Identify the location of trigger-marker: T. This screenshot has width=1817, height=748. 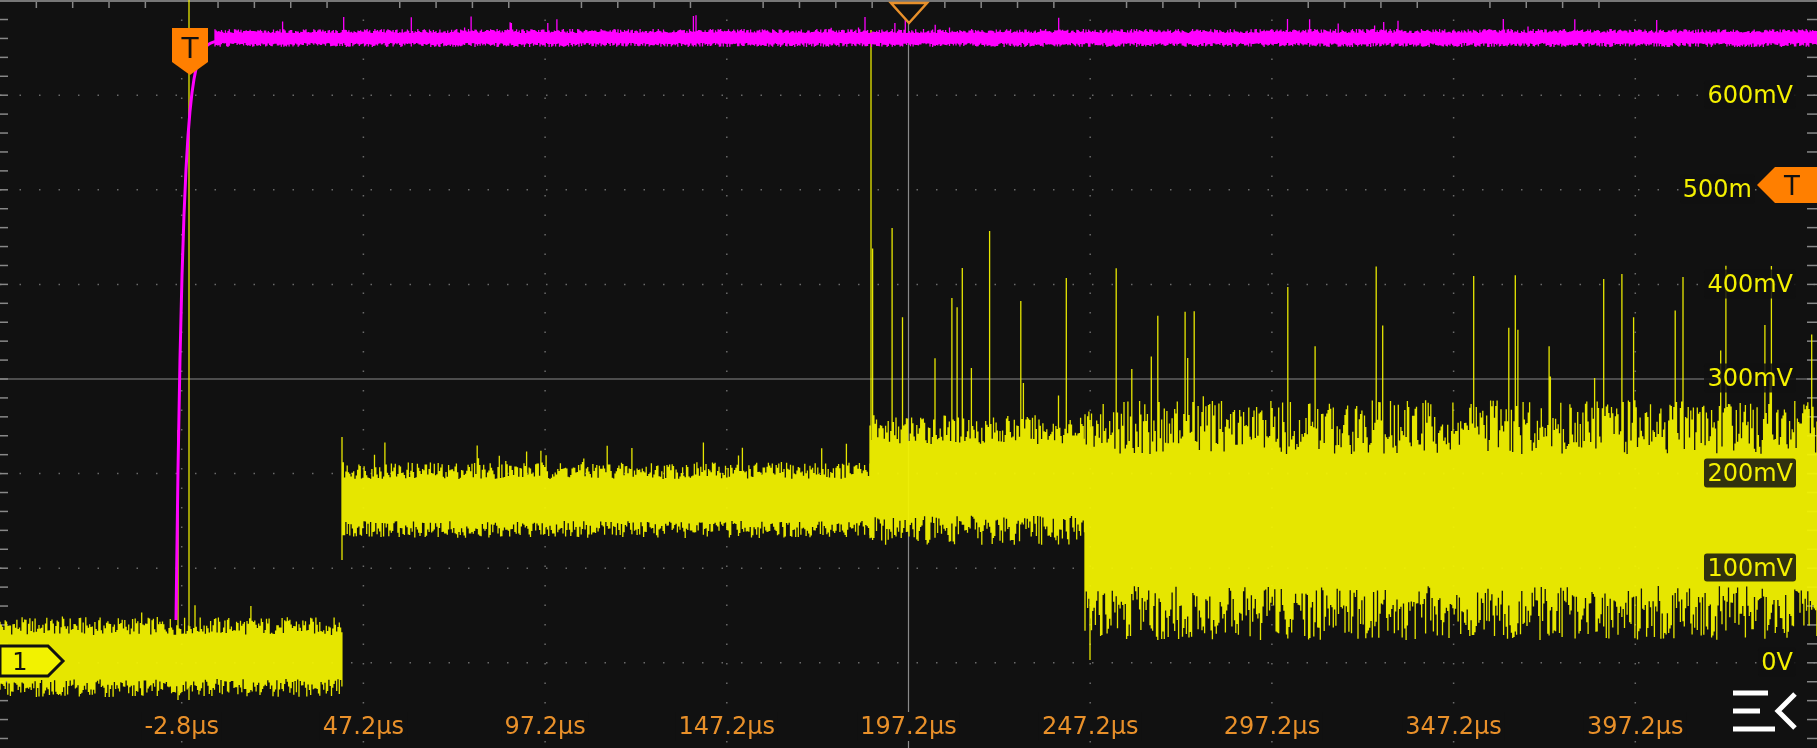
(190, 51).